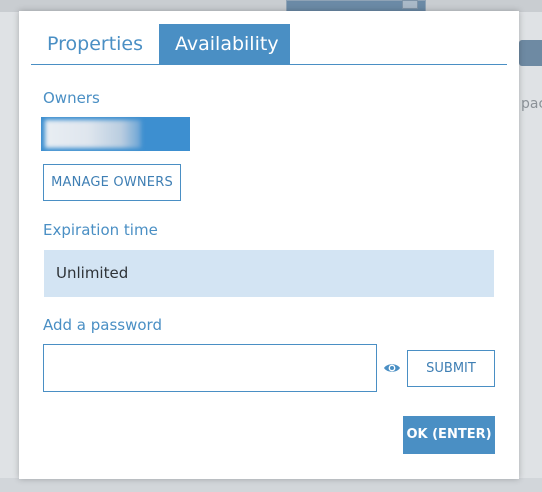 Image resolution: width=542 pixels, height=492 pixels. Describe the element at coordinates (210, 368) in the screenshot. I see `password-input` at that location.